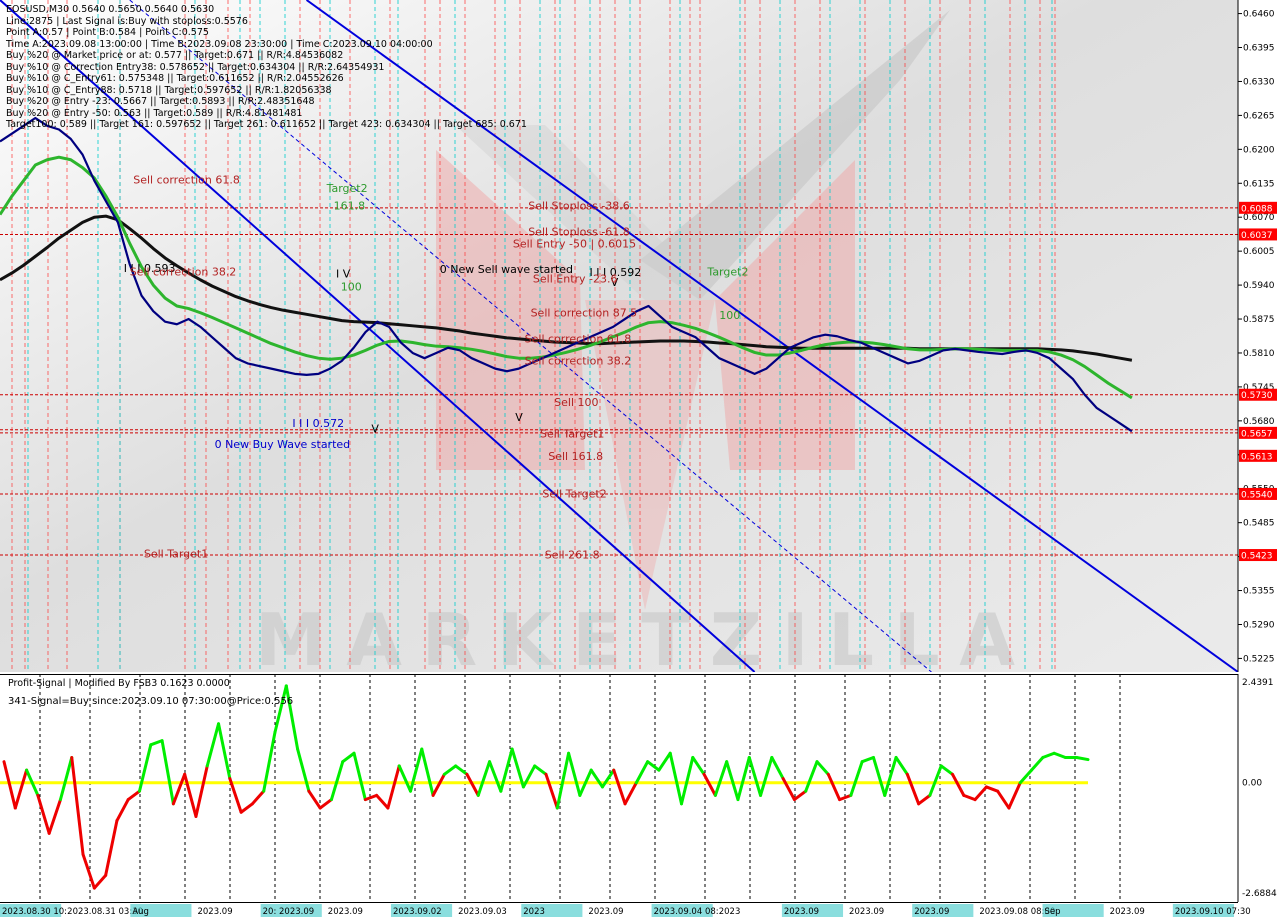 The width and height of the screenshot is (1280, 923). Describe the element at coordinates (1259, 354) in the screenshot. I see `price-tick-label: 0.5810` at that location.